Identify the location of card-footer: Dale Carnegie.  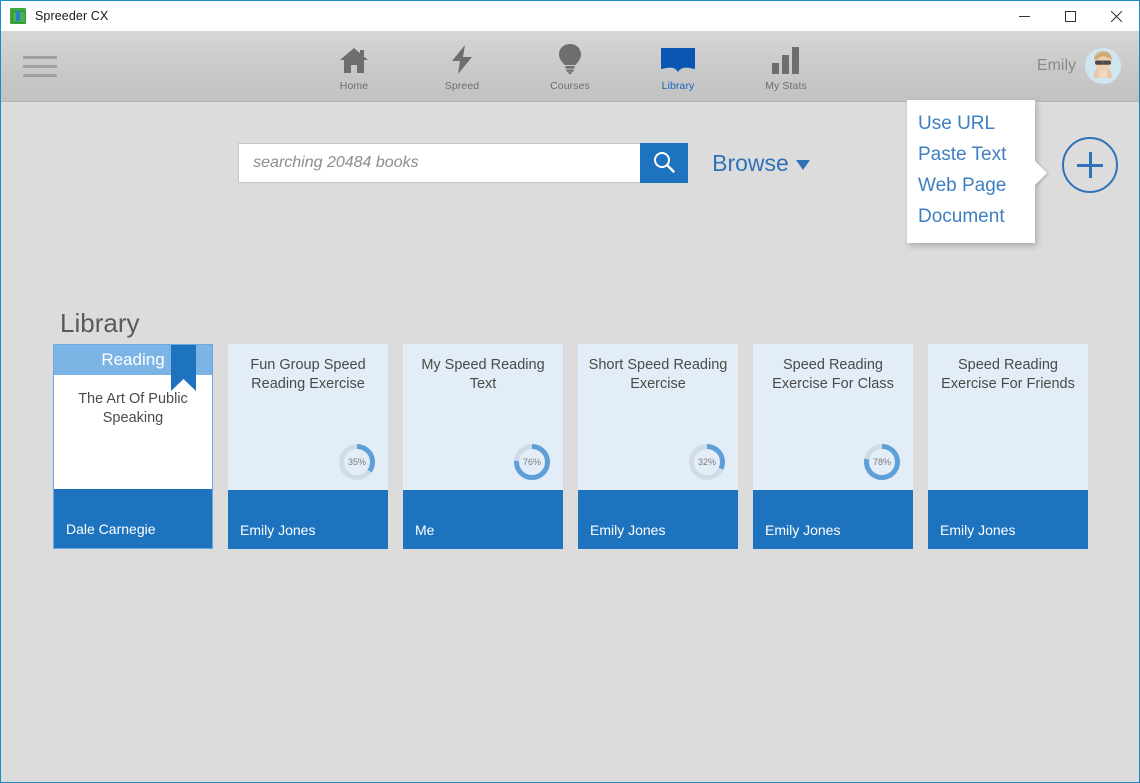
(133, 518).